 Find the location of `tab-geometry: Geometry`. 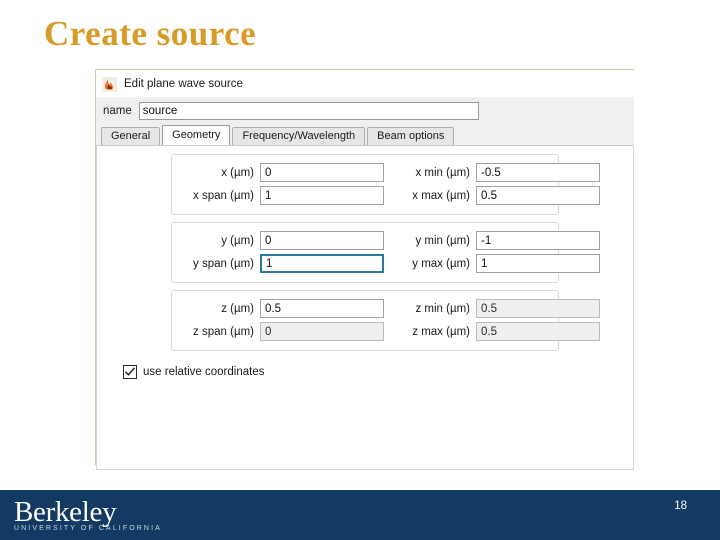

tab-geometry: Geometry is located at coordinates (196, 135).